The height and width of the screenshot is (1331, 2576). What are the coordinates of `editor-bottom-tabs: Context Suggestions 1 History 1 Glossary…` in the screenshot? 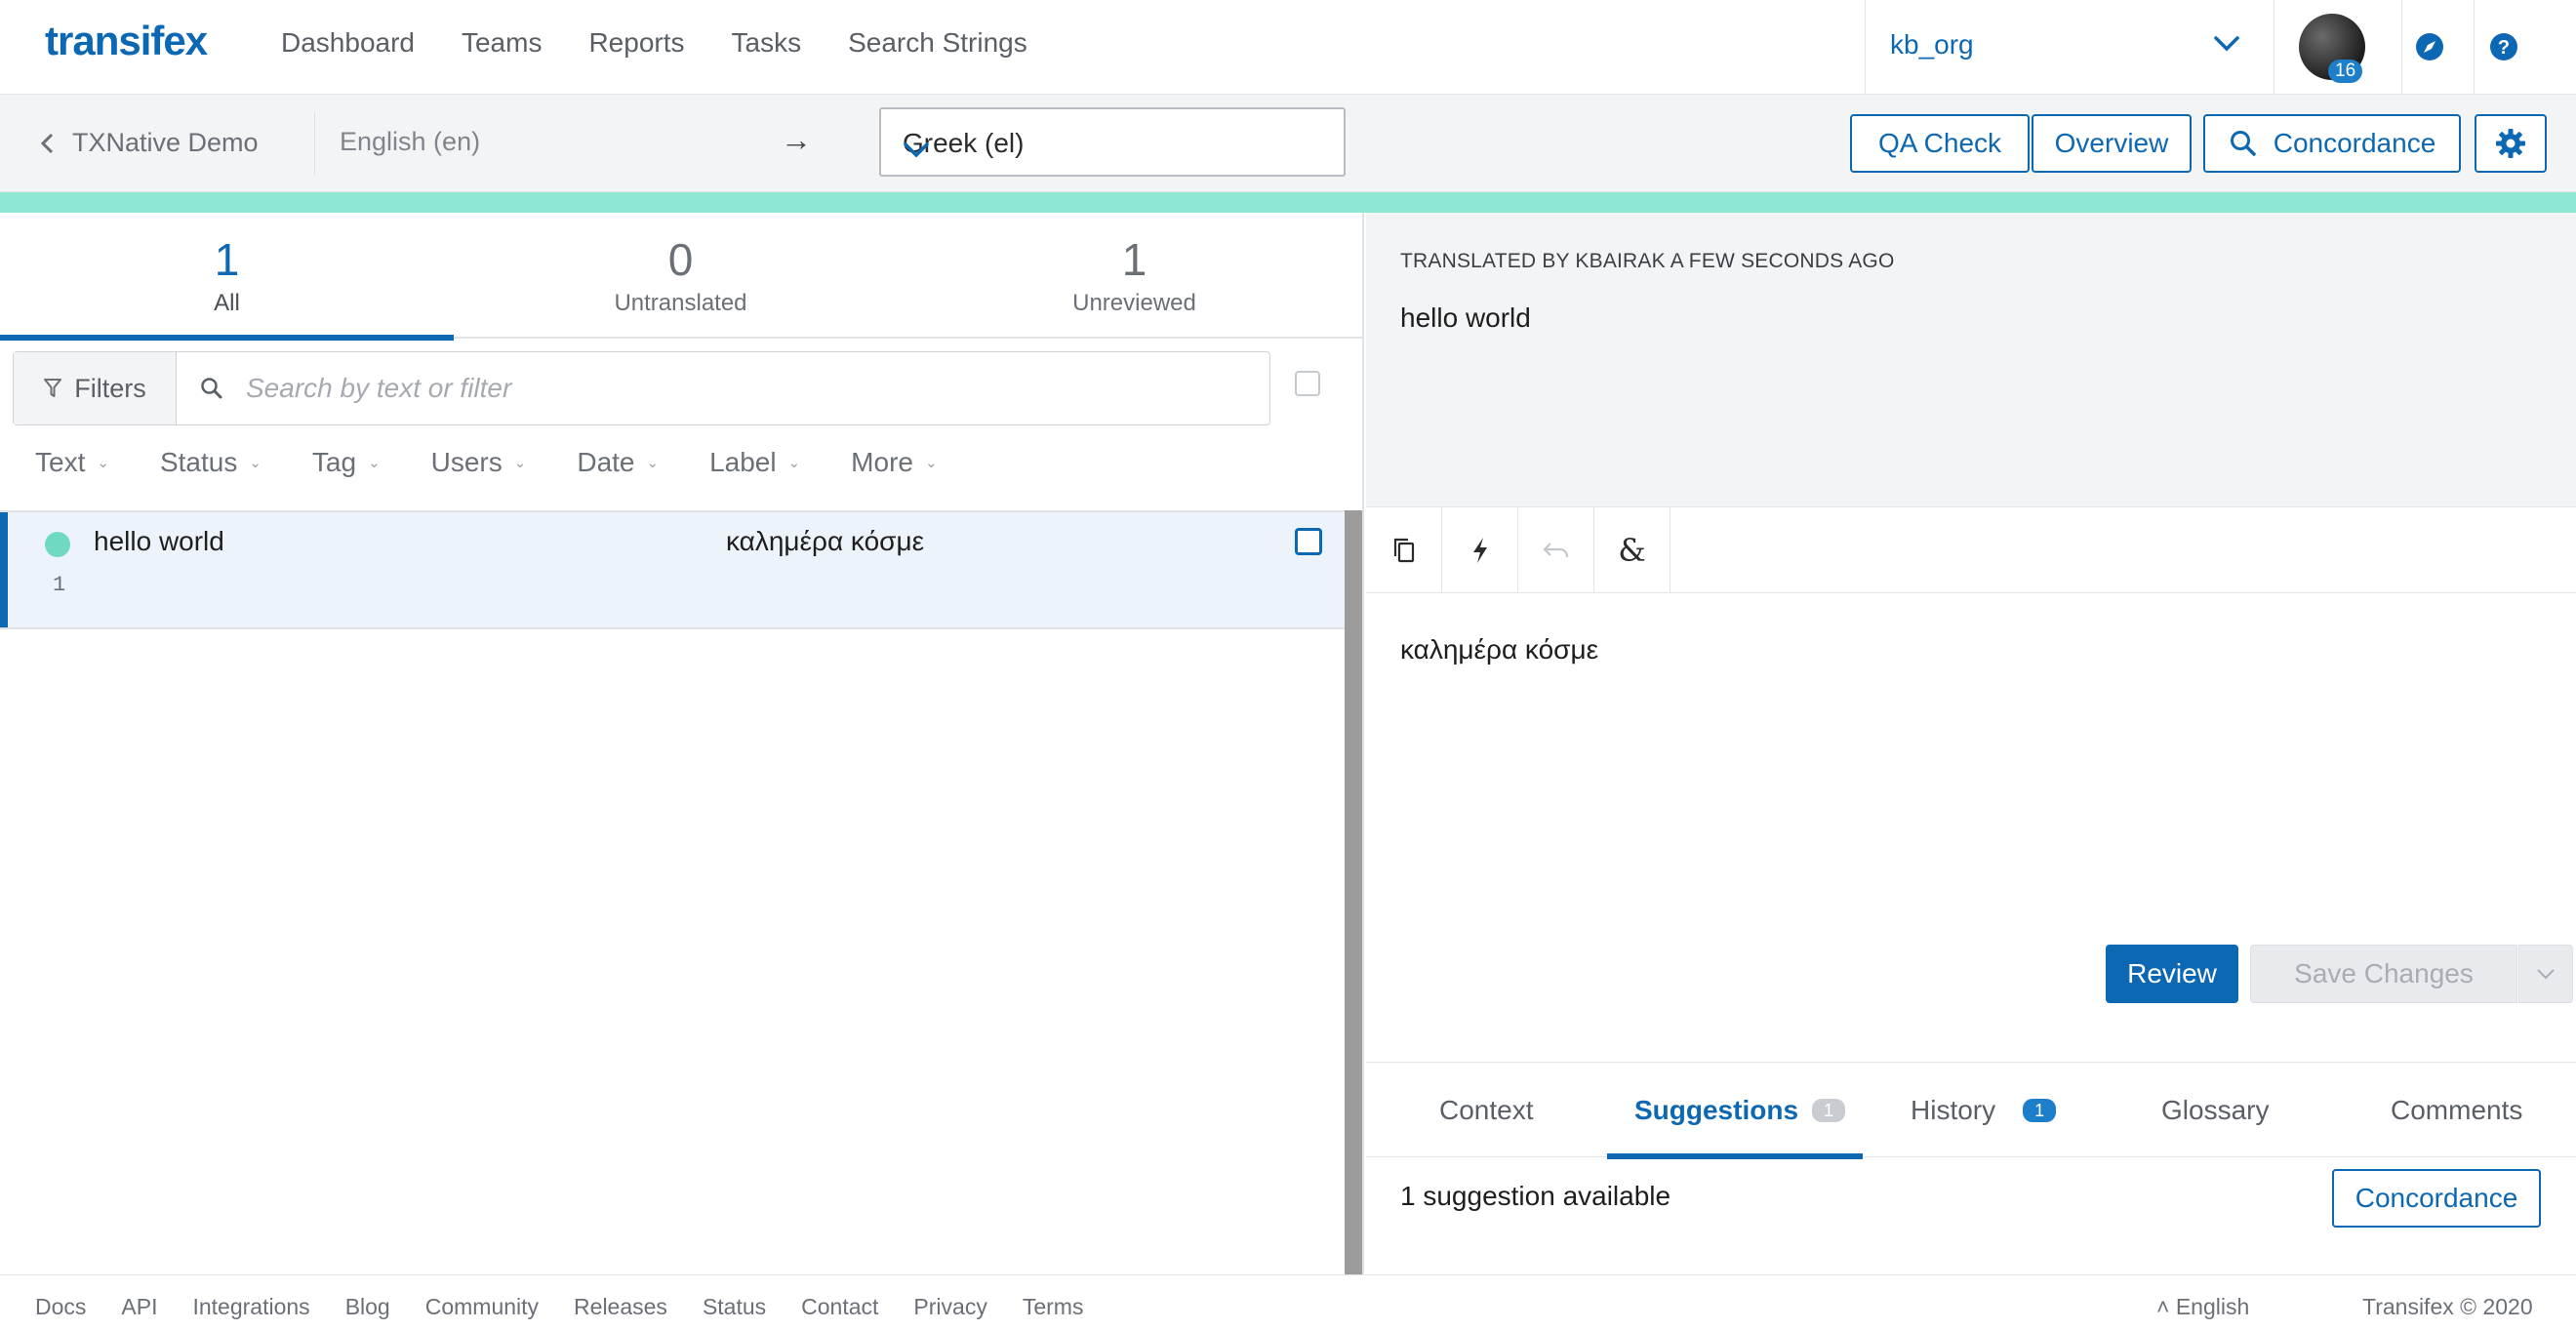 It's located at (1971, 1110).